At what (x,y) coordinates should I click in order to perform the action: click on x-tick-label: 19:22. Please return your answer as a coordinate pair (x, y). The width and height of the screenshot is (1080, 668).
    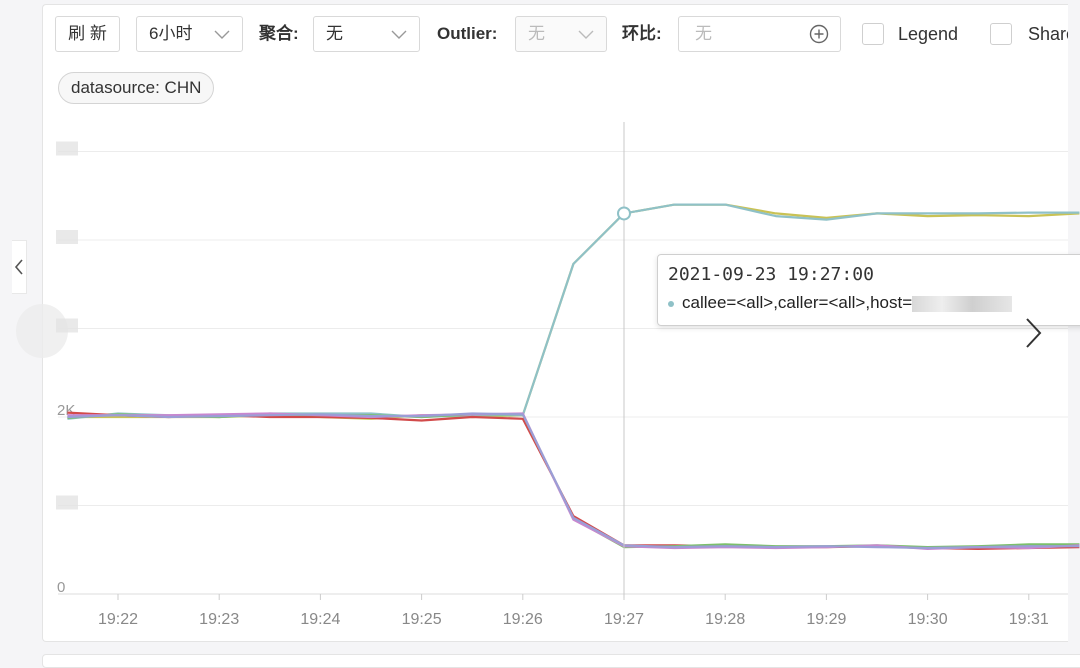
    Looking at the image, I should click on (118, 619).